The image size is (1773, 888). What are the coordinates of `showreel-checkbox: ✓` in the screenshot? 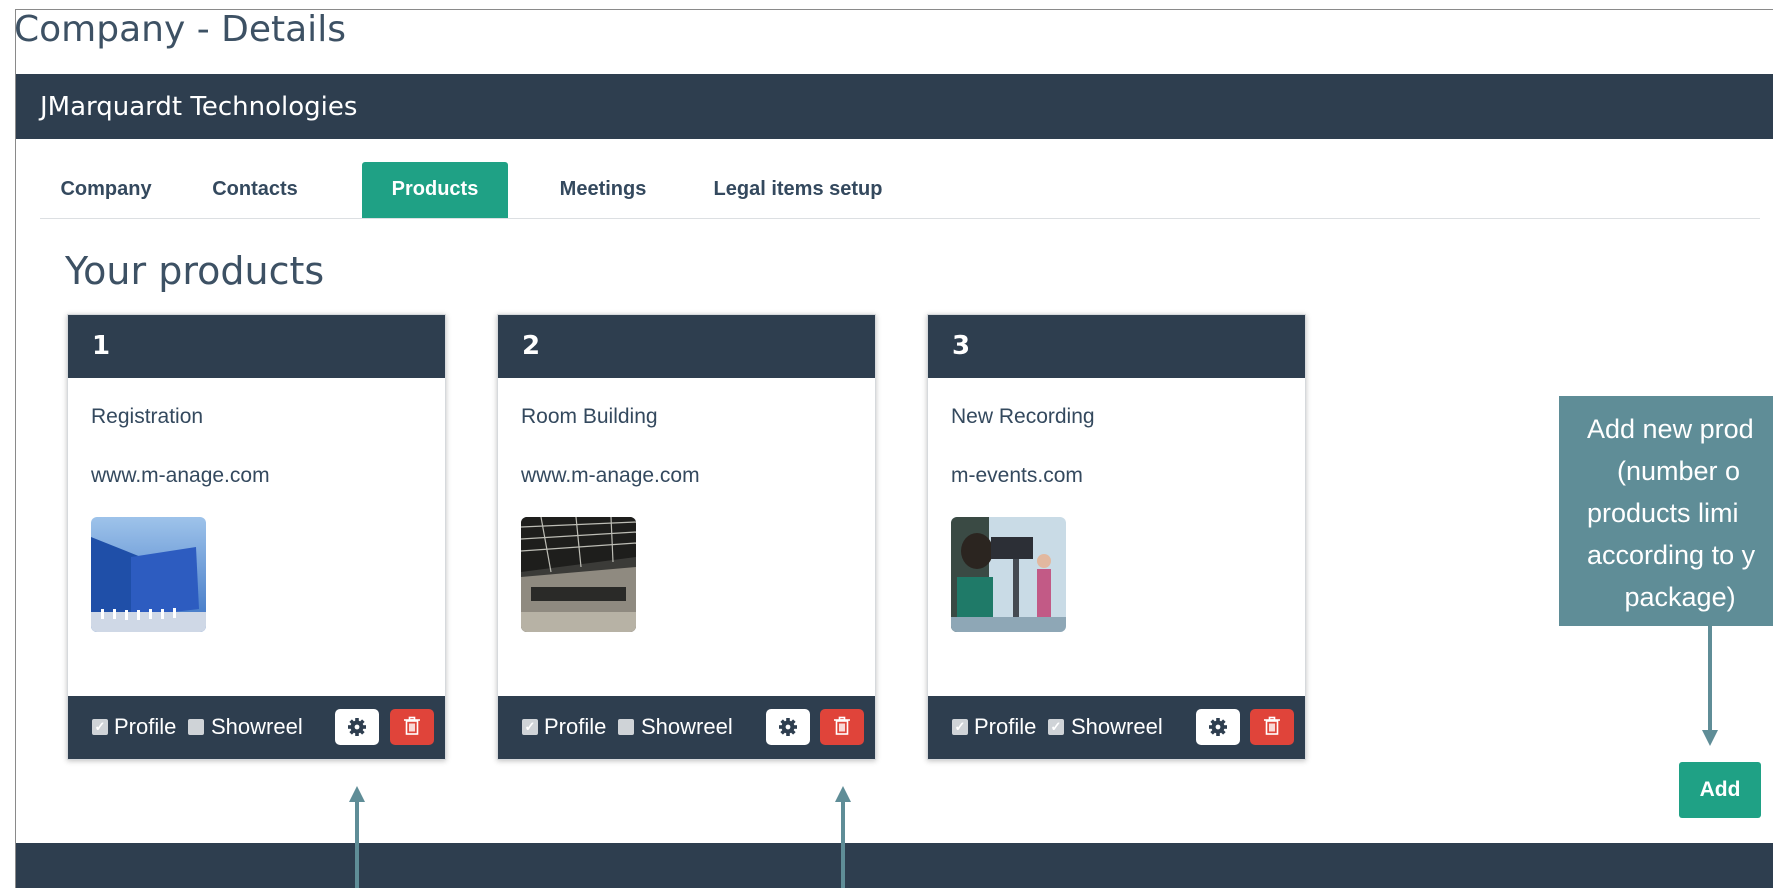 It's located at (1056, 727).